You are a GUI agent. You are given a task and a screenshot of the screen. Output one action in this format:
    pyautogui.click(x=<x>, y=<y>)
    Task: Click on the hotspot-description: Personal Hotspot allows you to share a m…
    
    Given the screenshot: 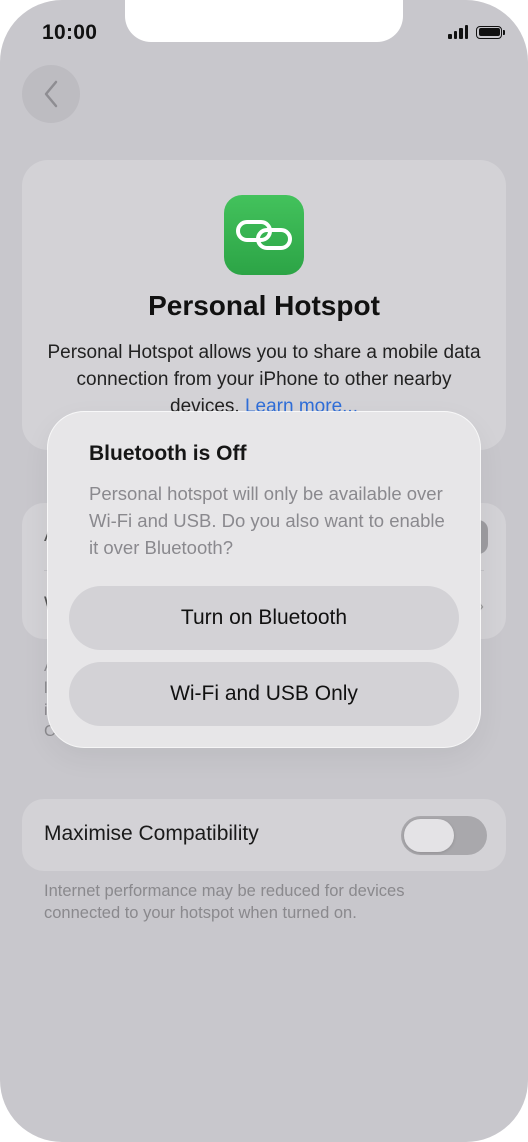 What is the action you would take?
    pyautogui.click(x=264, y=379)
    